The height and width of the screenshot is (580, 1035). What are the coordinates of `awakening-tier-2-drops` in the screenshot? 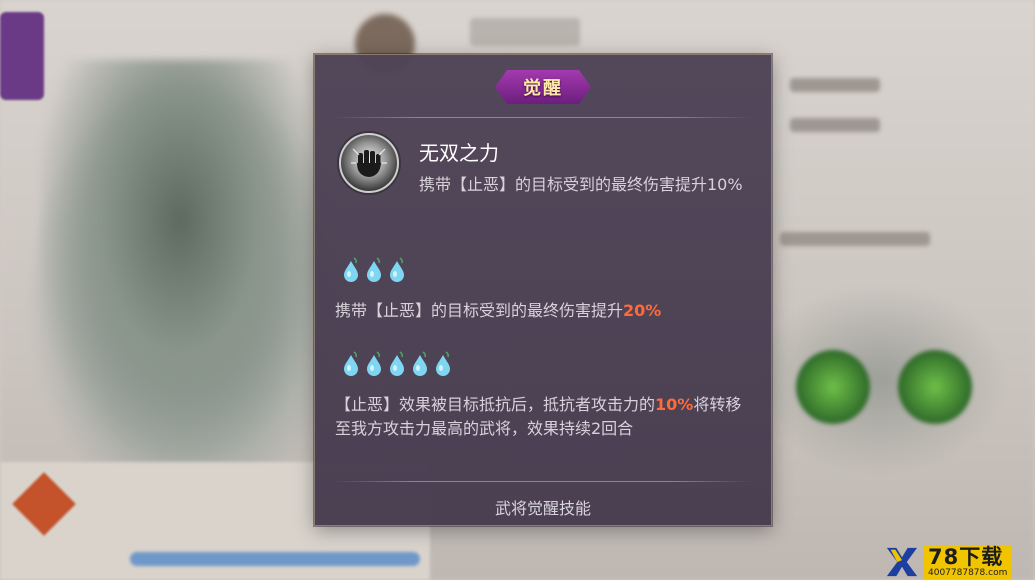 It's located at (397, 364).